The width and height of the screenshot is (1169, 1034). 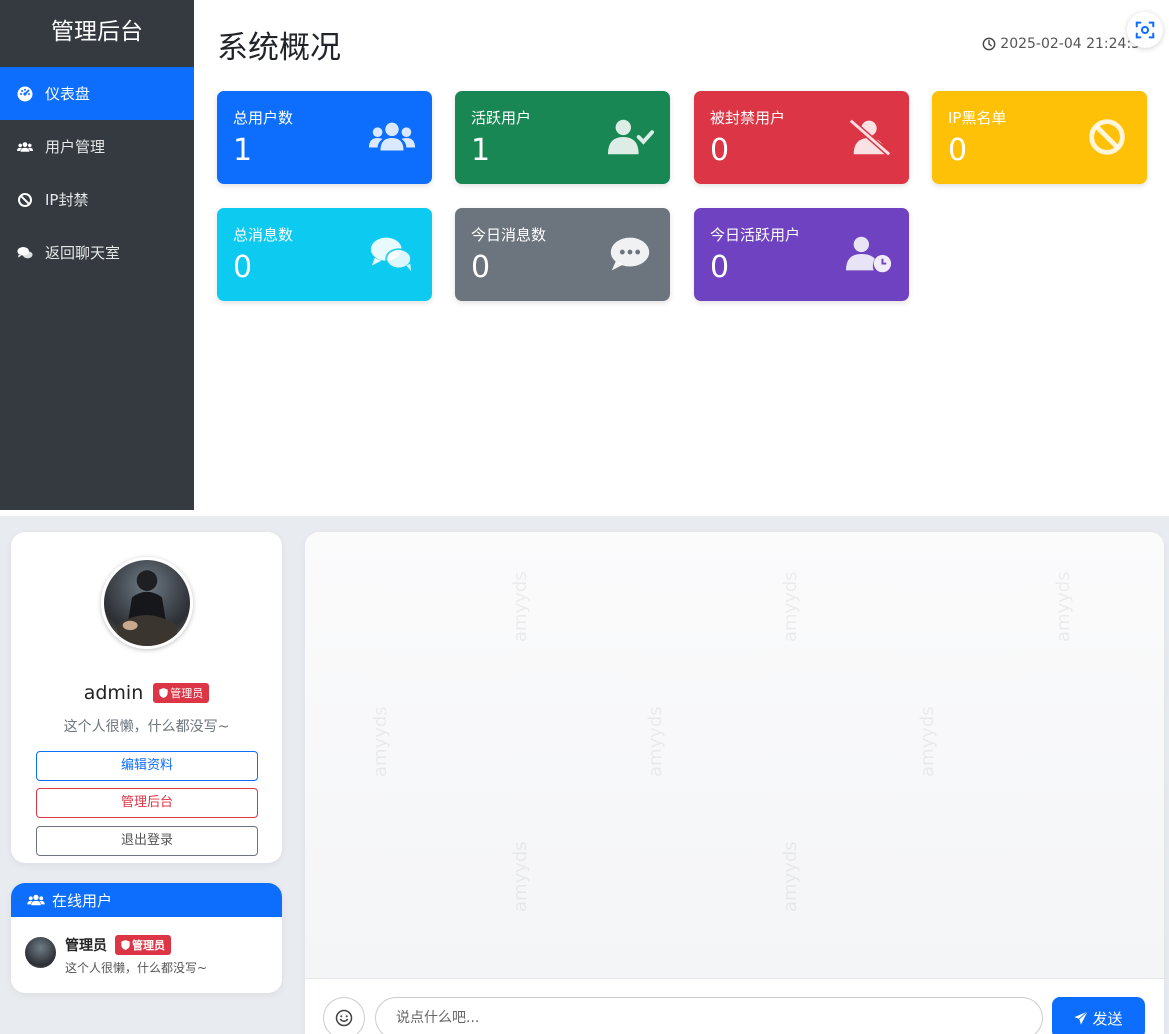 I want to click on sidebar-title: 管理后台, so click(x=97, y=32).